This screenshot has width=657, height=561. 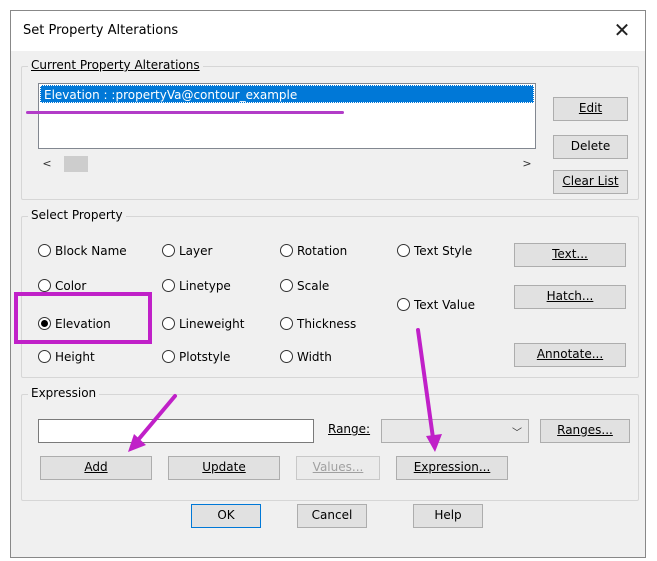 I want to click on arrow-to-add, so click(x=156, y=418).